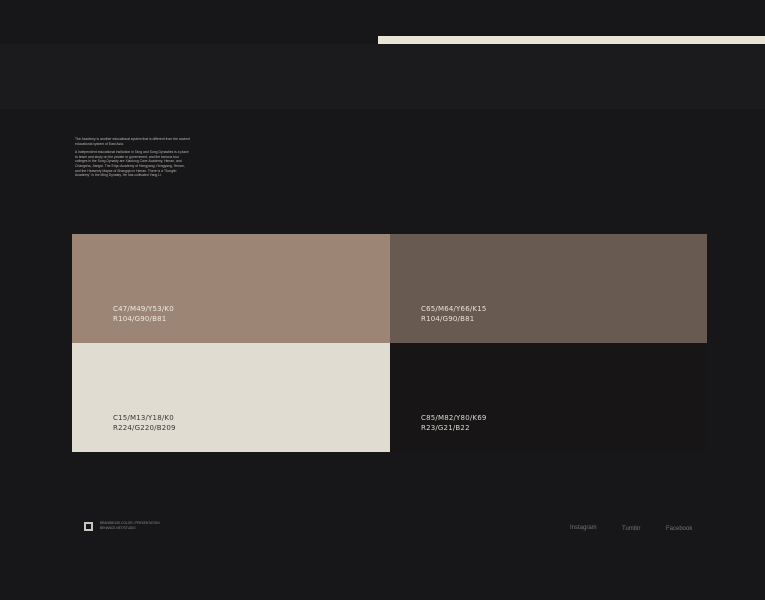  I want to click on color-swatch-light-beige: C15/M13/Y18/K0 R224/G220/B209, so click(231, 397).